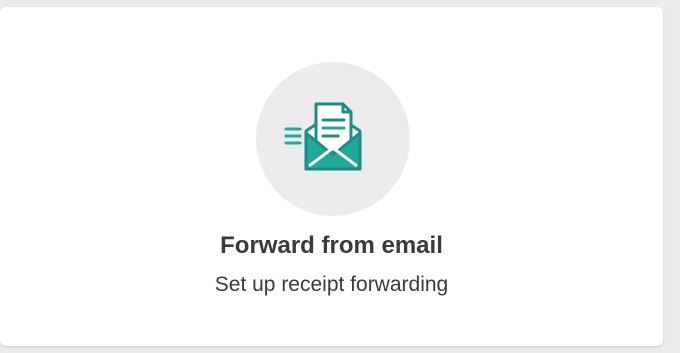 The height and width of the screenshot is (353, 680). What do you see at coordinates (323, 136) in the screenshot?
I see `envelope-with-document-icon` at bounding box center [323, 136].